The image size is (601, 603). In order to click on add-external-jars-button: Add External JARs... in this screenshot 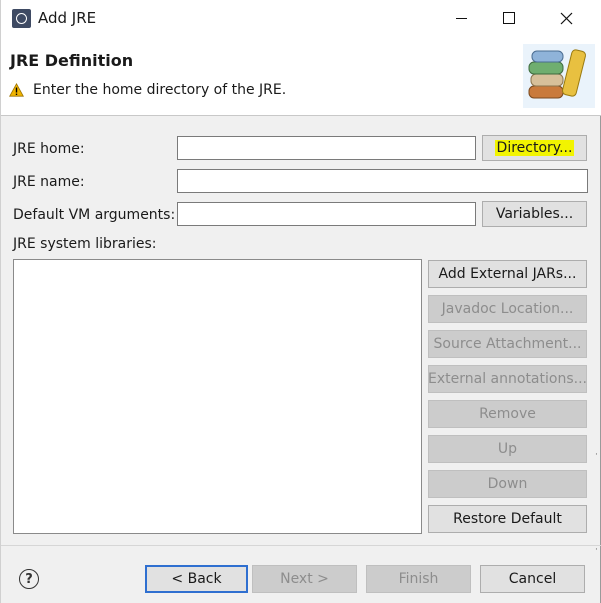, I will do `click(507, 274)`.